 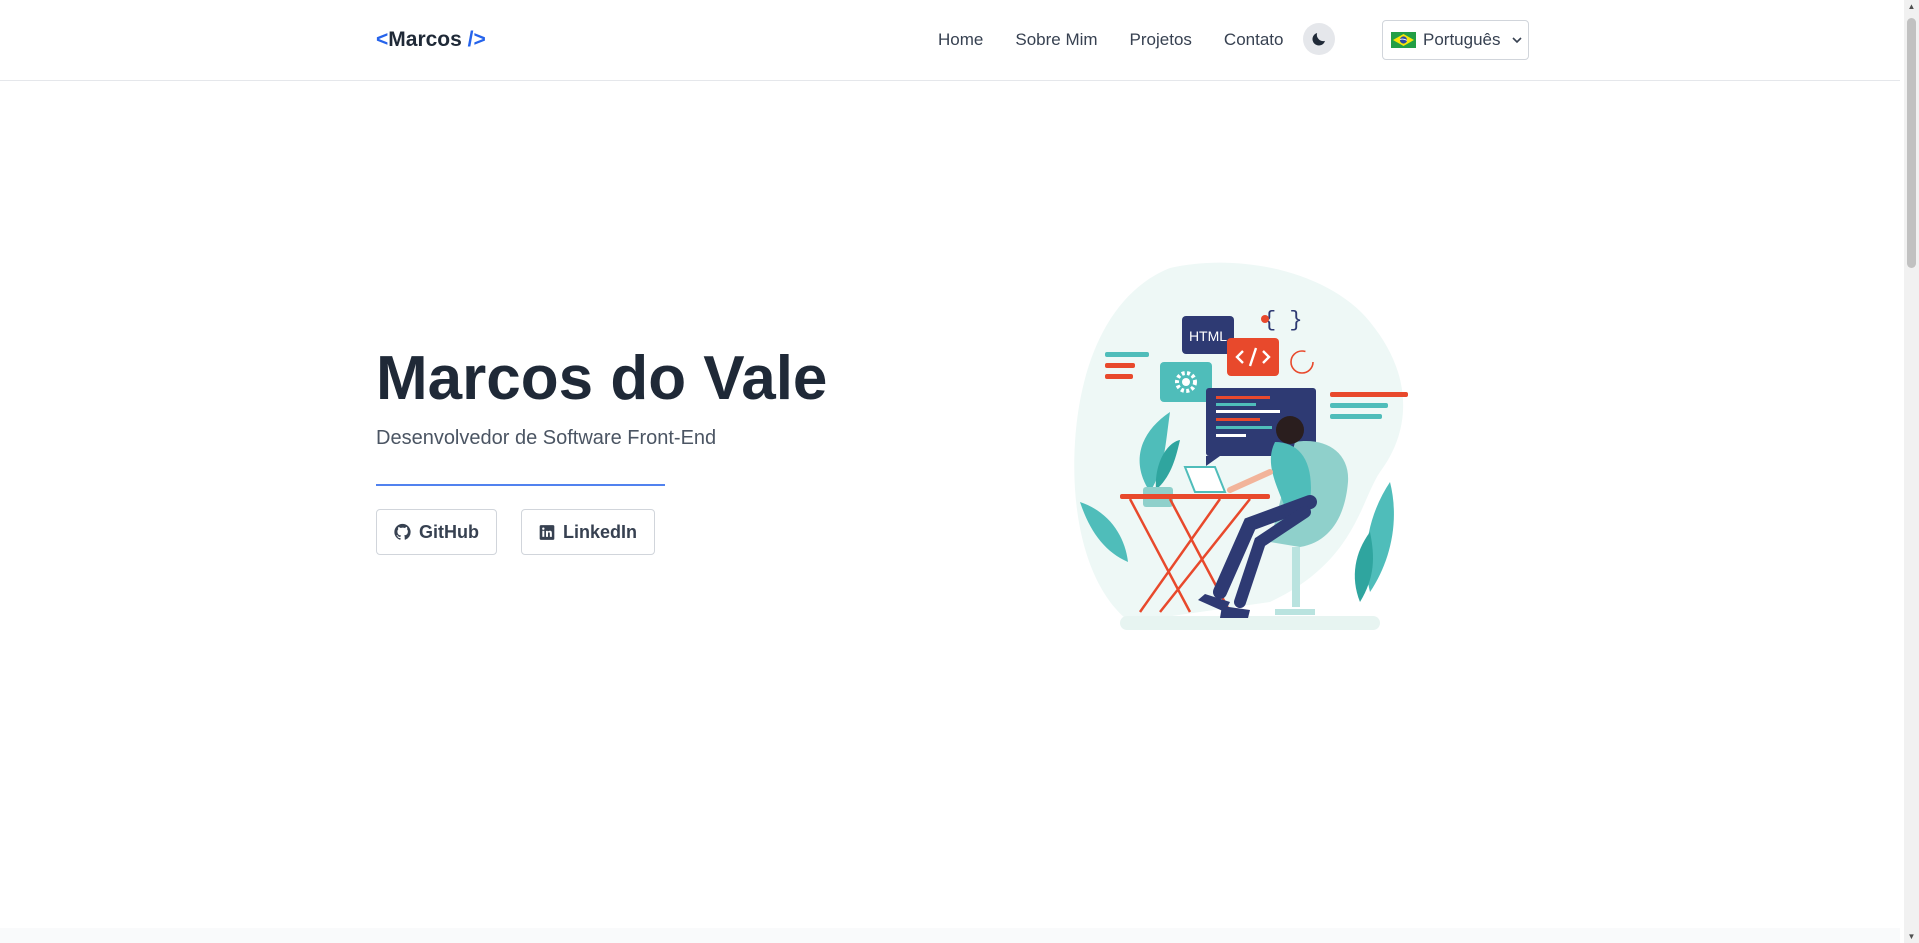 I want to click on scroll-down-icon: ▼, so click(x=1911, y=936).